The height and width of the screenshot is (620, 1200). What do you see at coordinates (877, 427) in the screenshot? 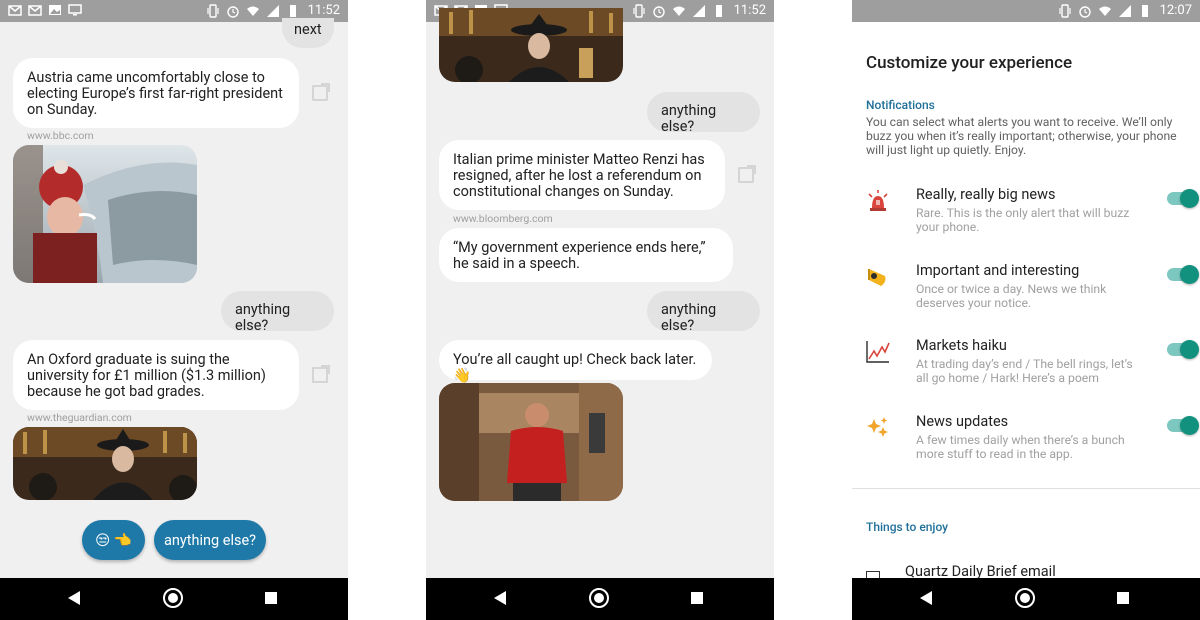
I see `sparkles-icon` at bounding box center [877, 427].